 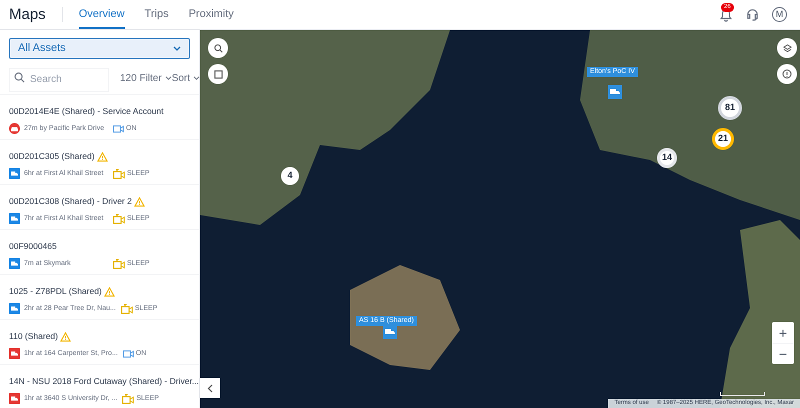 What do you see at coordinates (752, 14) in the screenshot?
I see `headset-icon` at bounding box center [752, 14].